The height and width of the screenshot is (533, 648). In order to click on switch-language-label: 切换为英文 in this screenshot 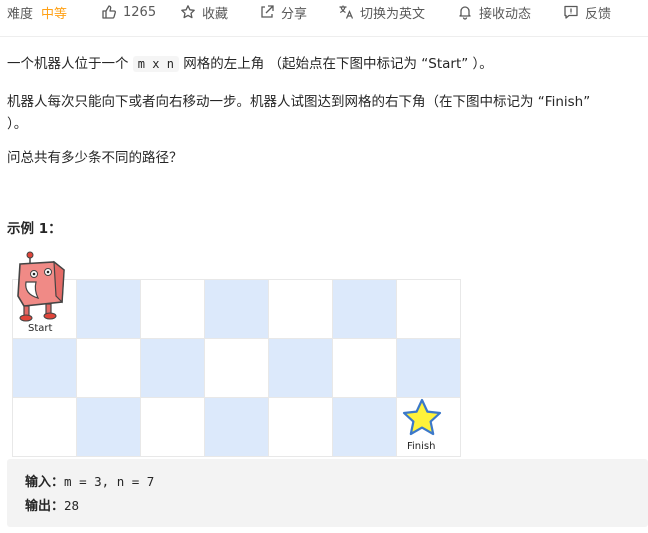, I will do `click(393, 14)`.